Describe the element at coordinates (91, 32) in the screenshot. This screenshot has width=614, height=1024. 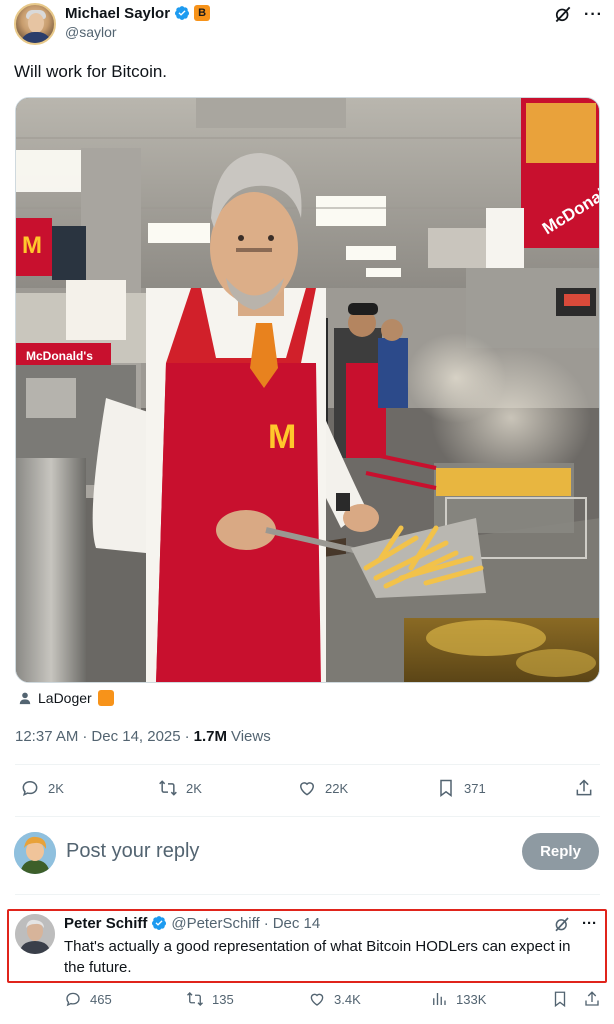
I see `author-handle: @saylor` at that location.